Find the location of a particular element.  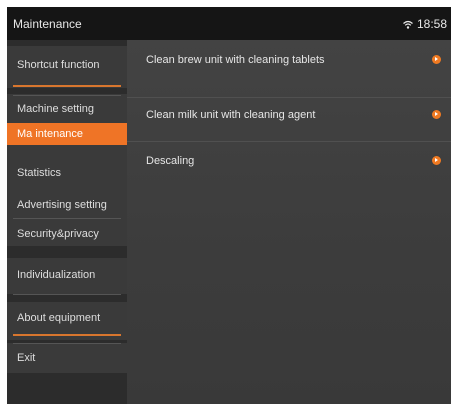

sidebar-item-exit: Exit is located at coordinates (67, 358).